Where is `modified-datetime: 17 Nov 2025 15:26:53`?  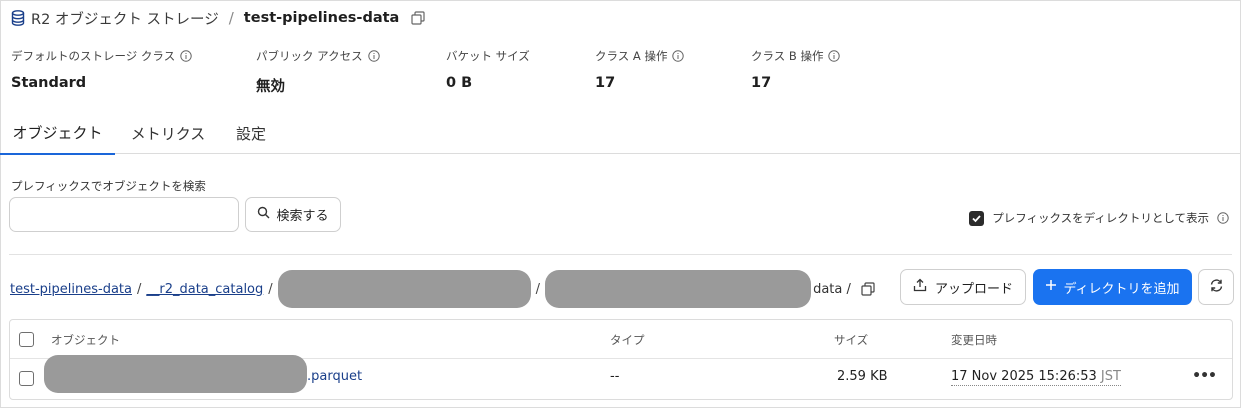
modified-datetime: 17 Nov 2025 15:26:53 is located at coordinates (1024, 376).